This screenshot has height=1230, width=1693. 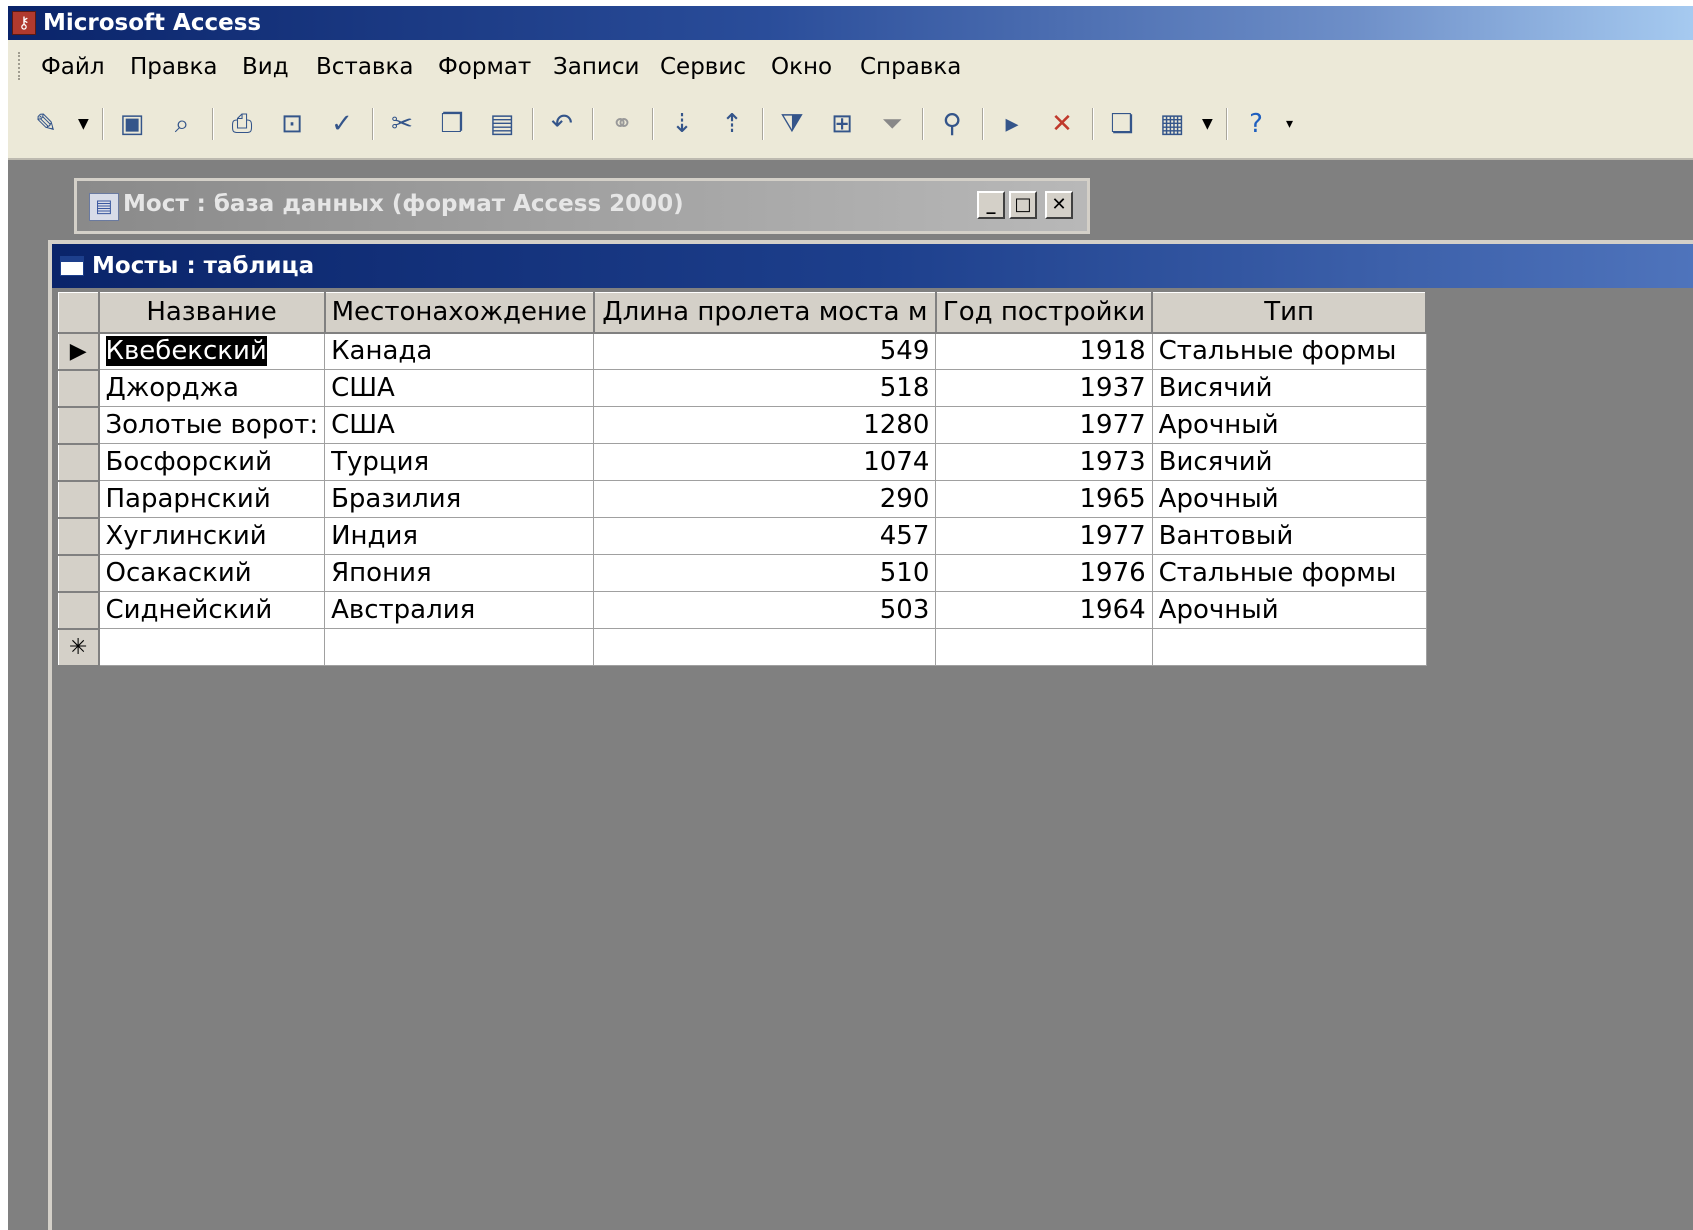 I want to click on table-cell: 549, so click(x=765, y=351).